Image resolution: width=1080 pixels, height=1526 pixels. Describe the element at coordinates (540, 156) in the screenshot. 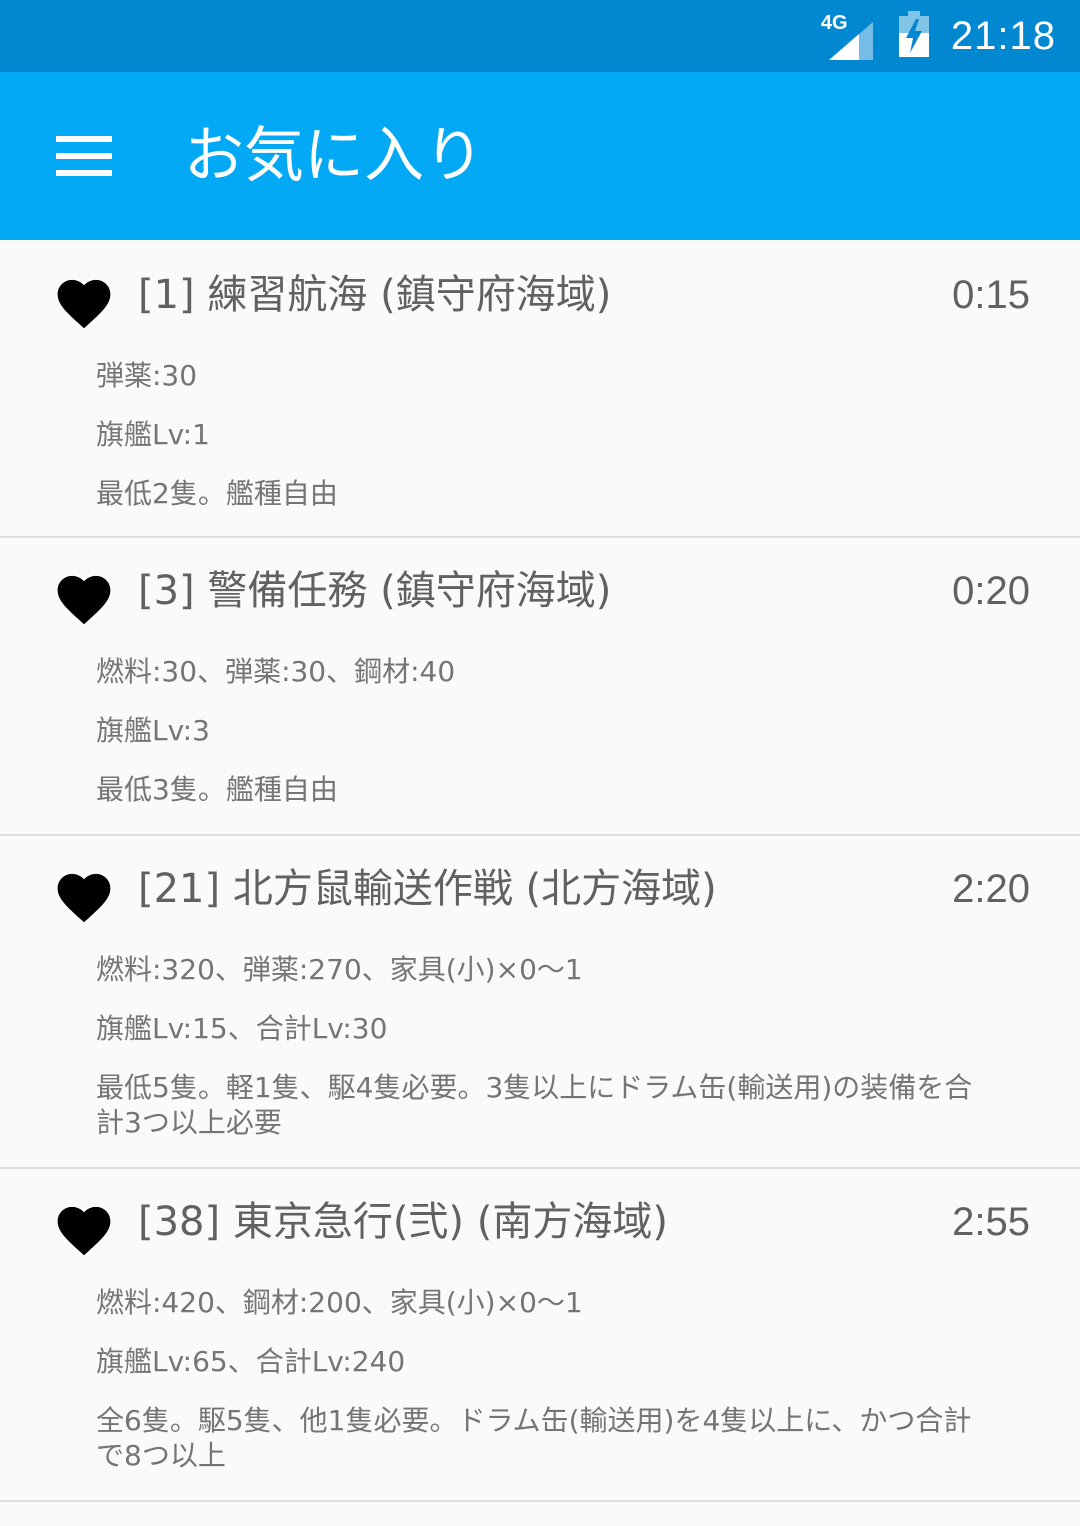

I see `app-bar: お気に入り` at that location.